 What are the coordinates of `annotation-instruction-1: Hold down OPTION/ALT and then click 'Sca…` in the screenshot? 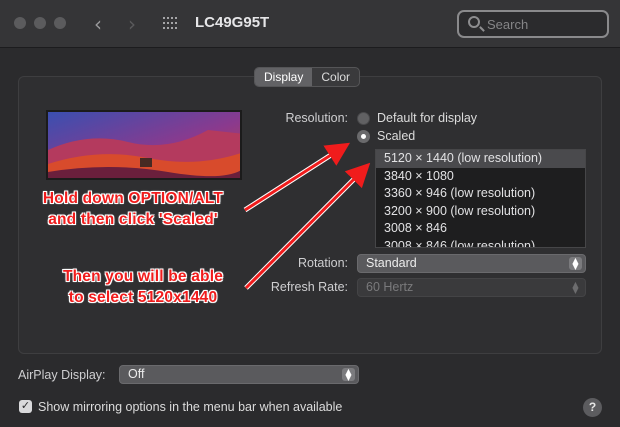 It's located at (133, 209).